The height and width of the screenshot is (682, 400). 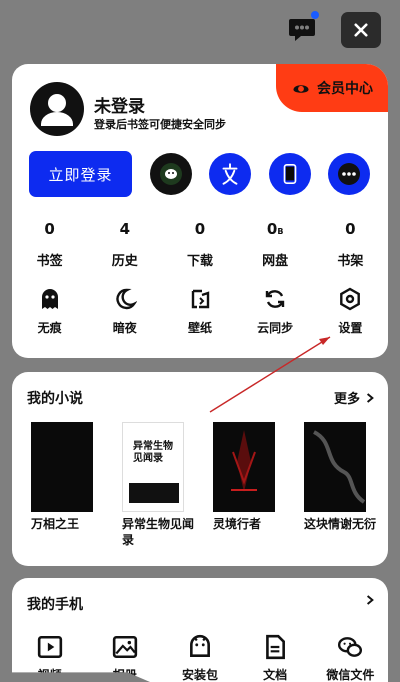 I want to click on baidu-login-button, so click(x=230, y=174).